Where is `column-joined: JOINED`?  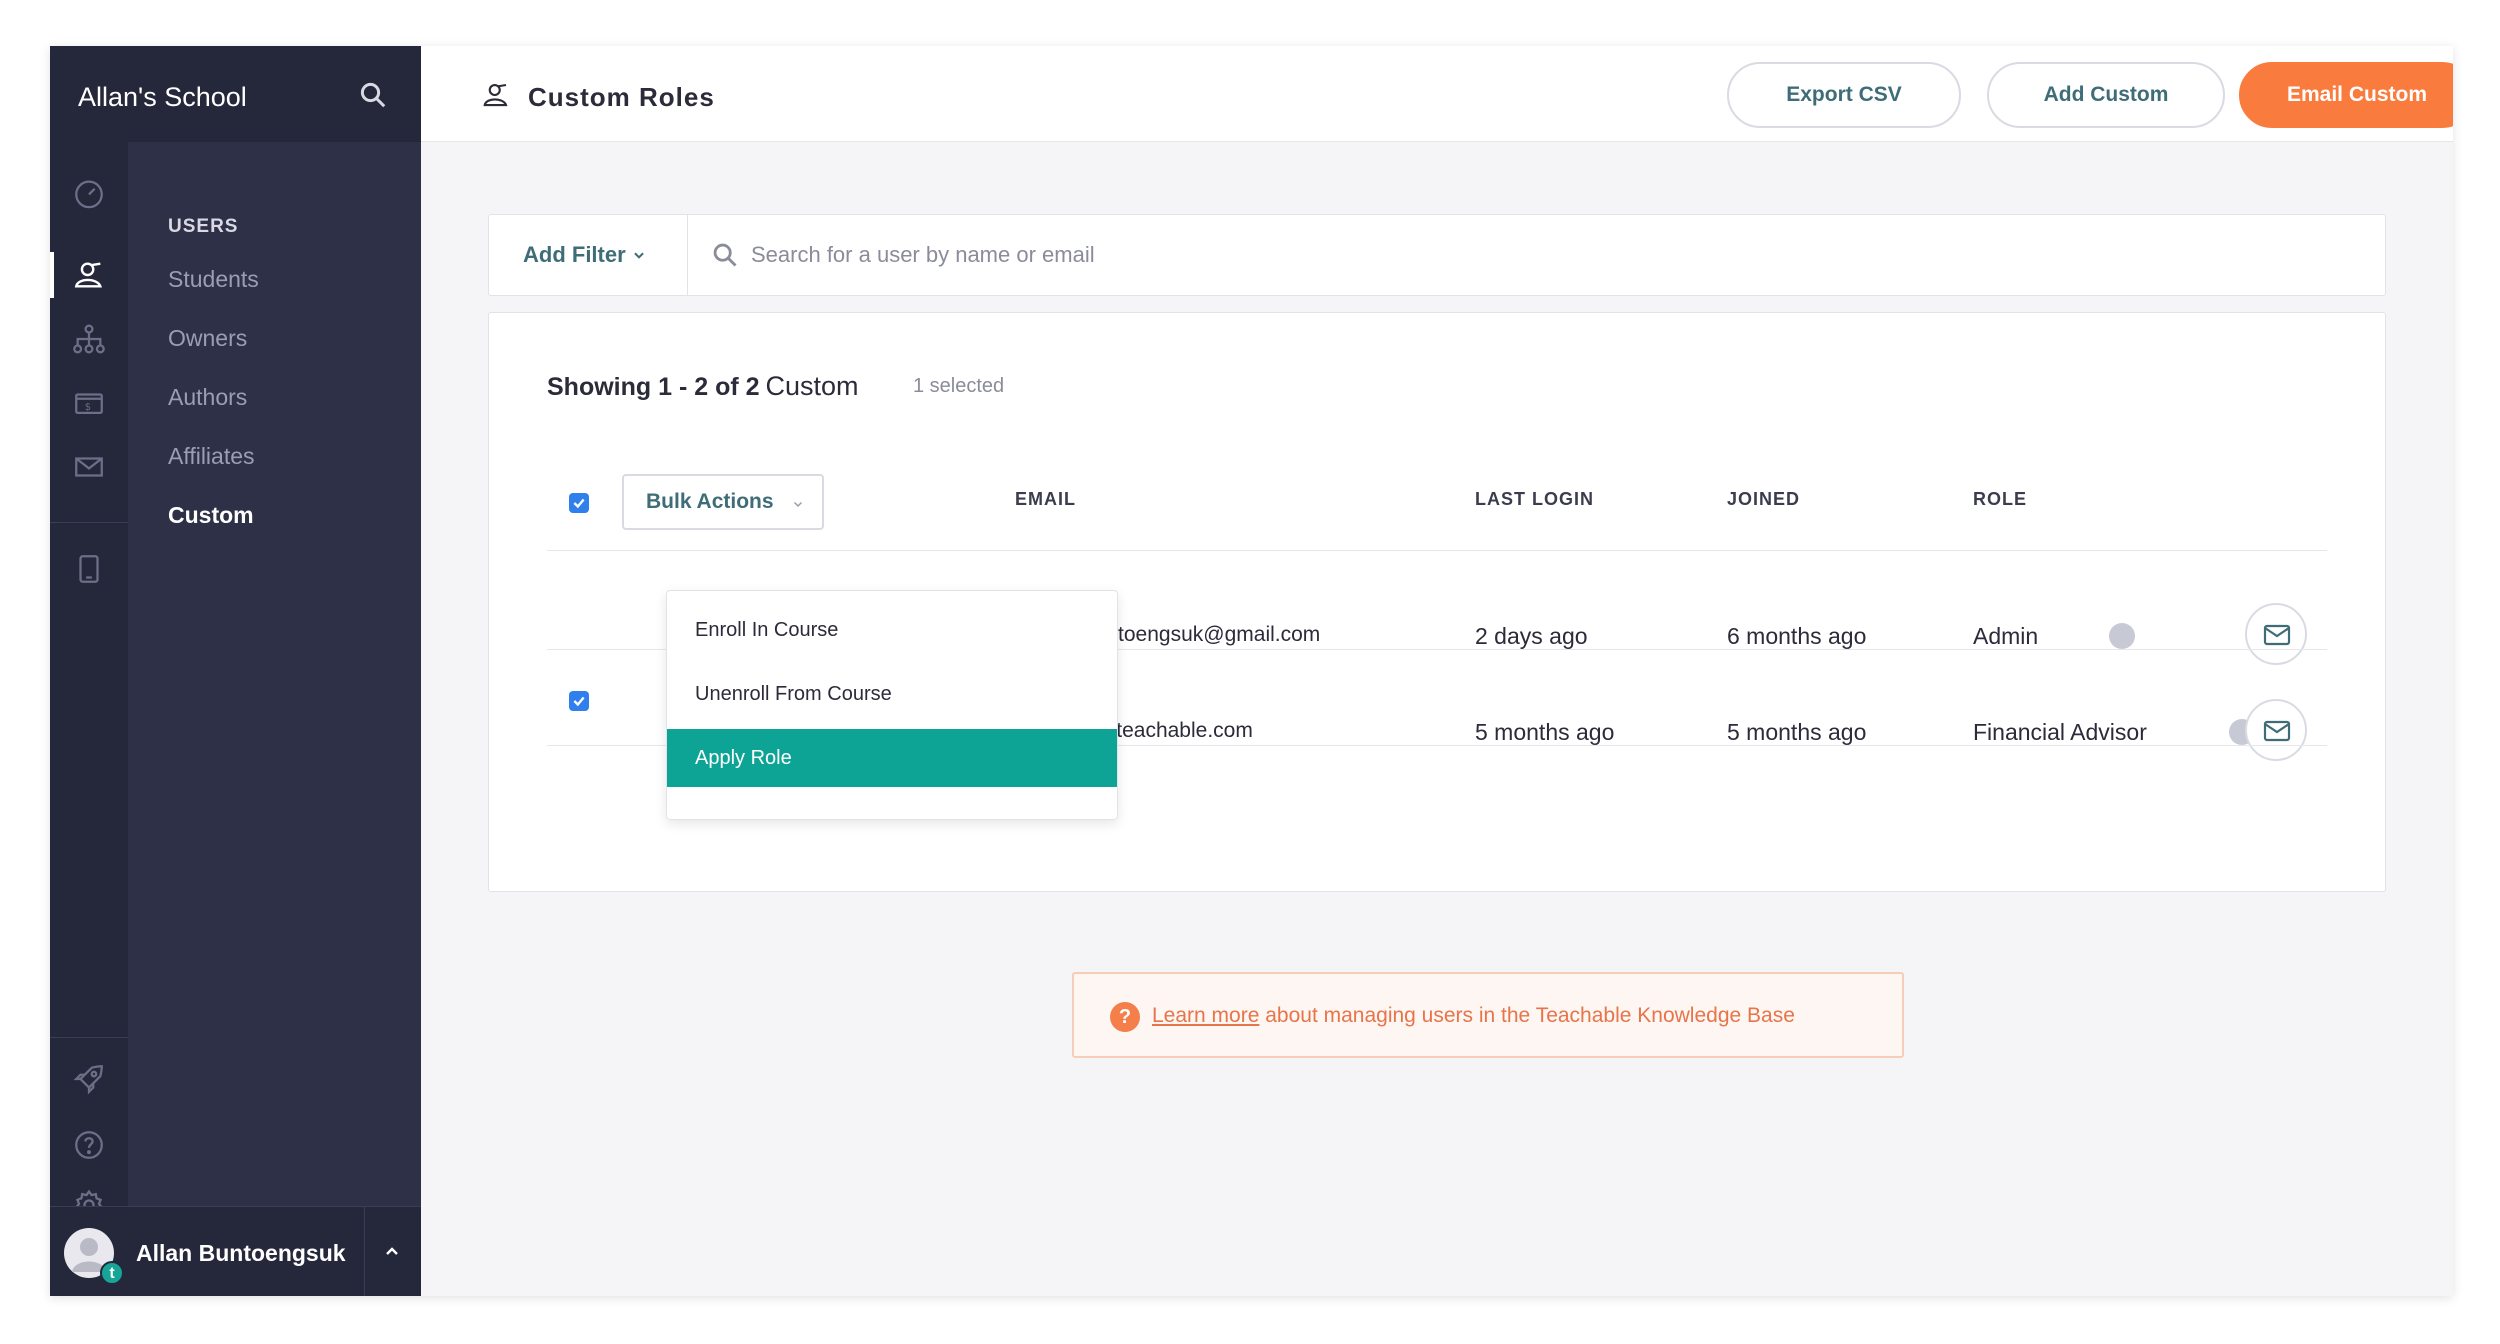
column-joined: JOINED is located at coordinates (1763, 499).